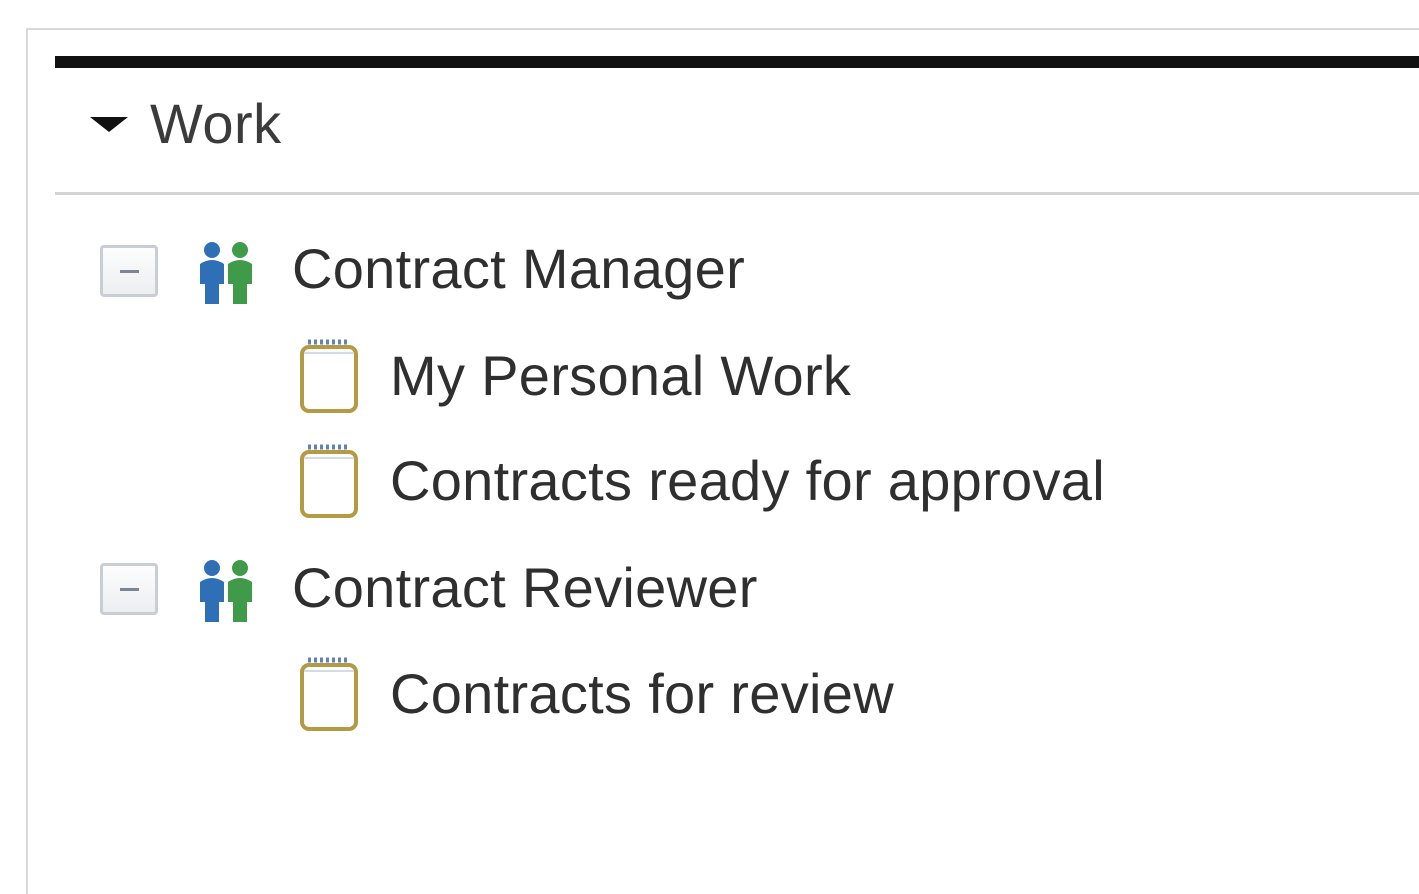 The image size is (1419, 894). What do you see at coordinates (747, 481) in the screenshot?
I see `item-label-contracts-ready-for-approval: Contracts ready for approval` at bounding box center [747, 481].